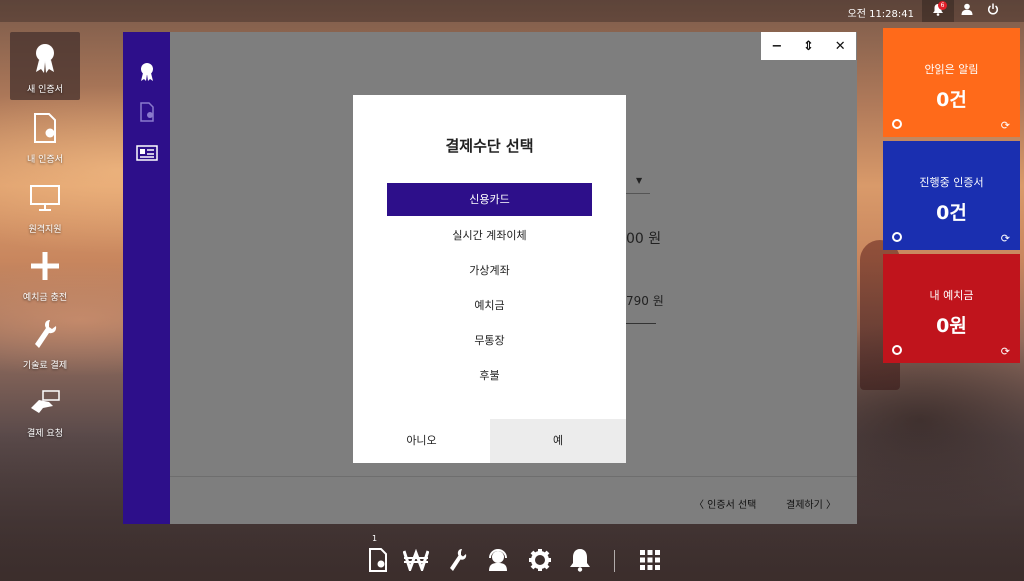 The height and width of the screenshot is (581, 1024). I want to click on desktop-payment-request: 결제 요청, so click(45, 411).